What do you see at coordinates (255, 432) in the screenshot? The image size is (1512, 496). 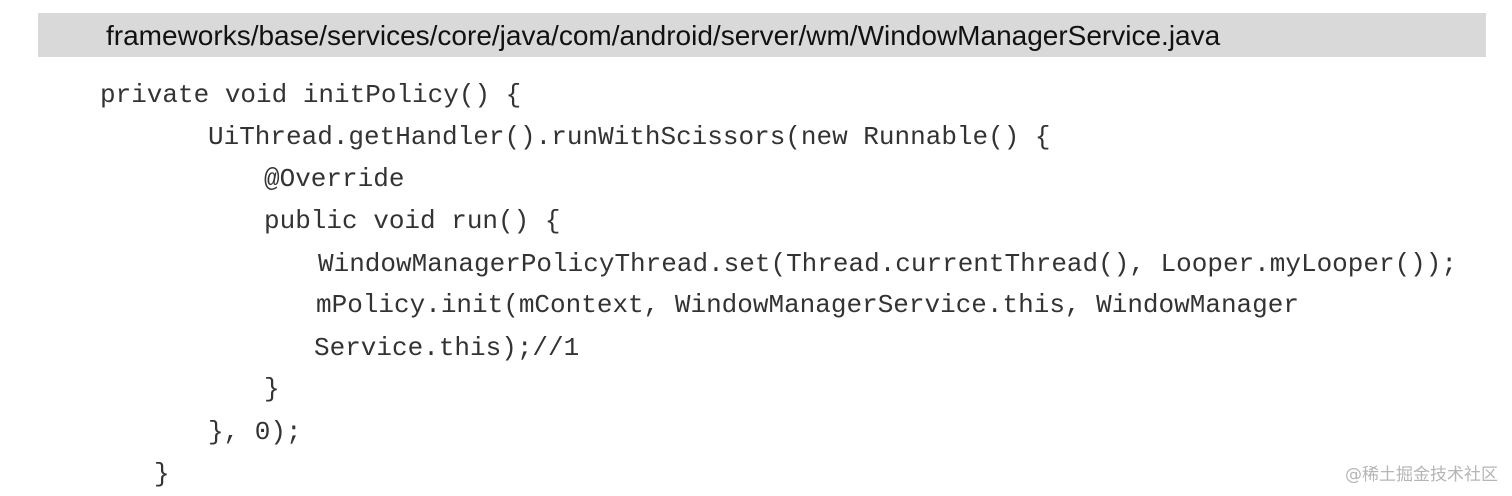 I see `code-line: }, 0);` at bounding box center [255, 432].